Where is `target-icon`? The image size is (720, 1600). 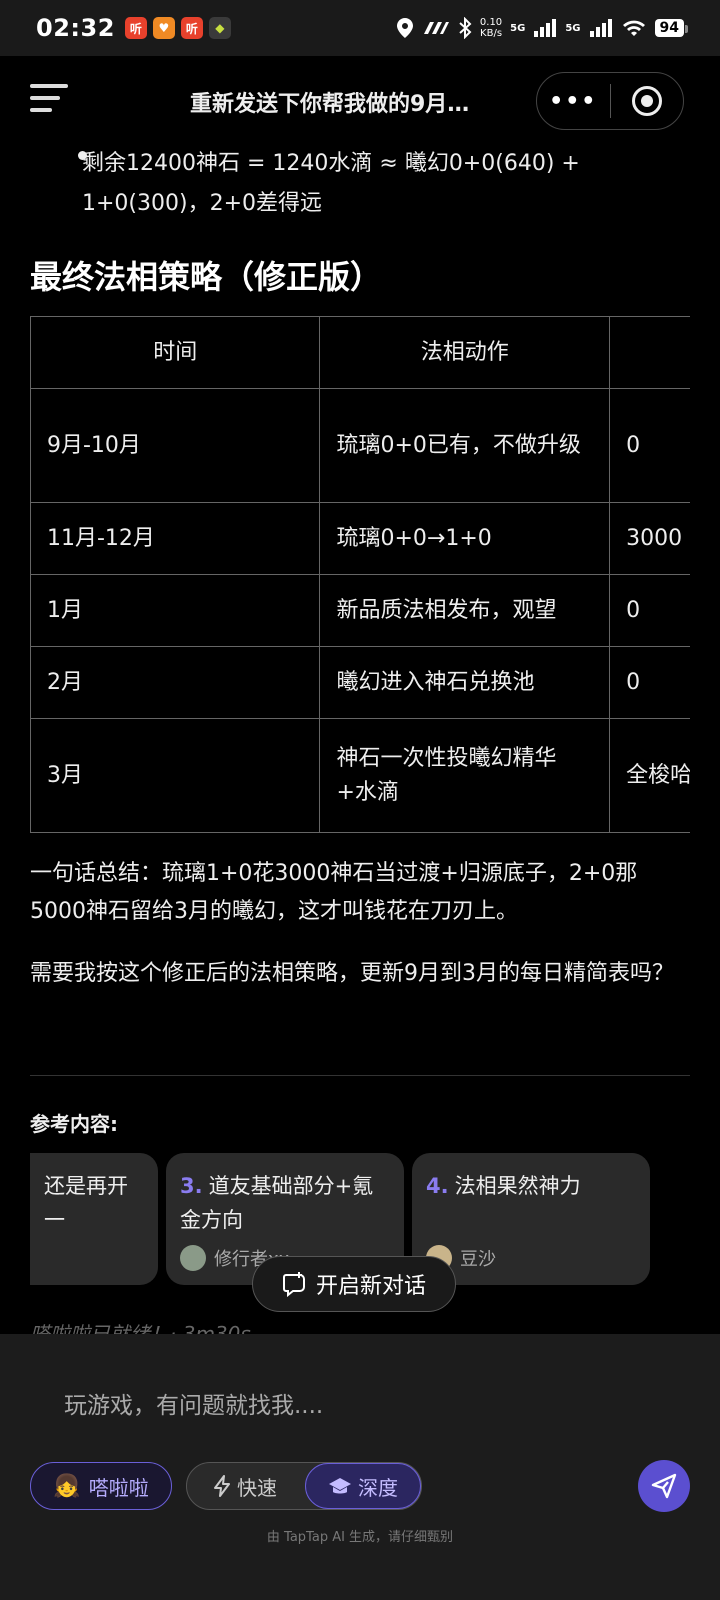 target-icon is located at coordinates (646, 101).